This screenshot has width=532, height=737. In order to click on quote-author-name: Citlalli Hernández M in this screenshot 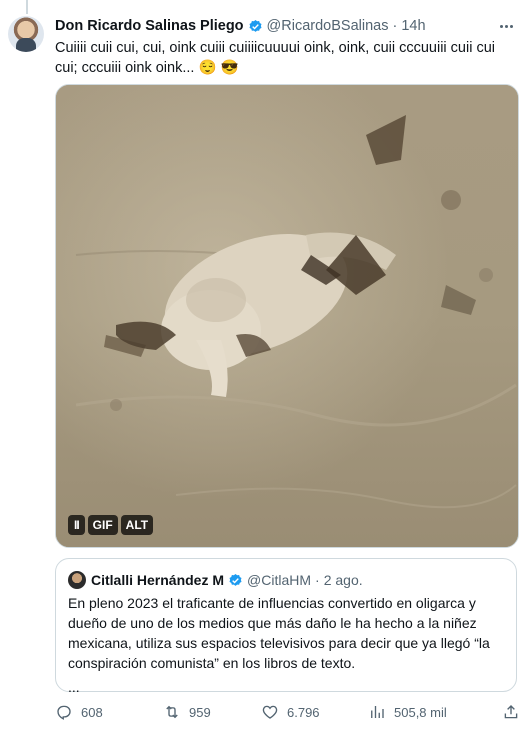, I will do `click(158, 580)`.